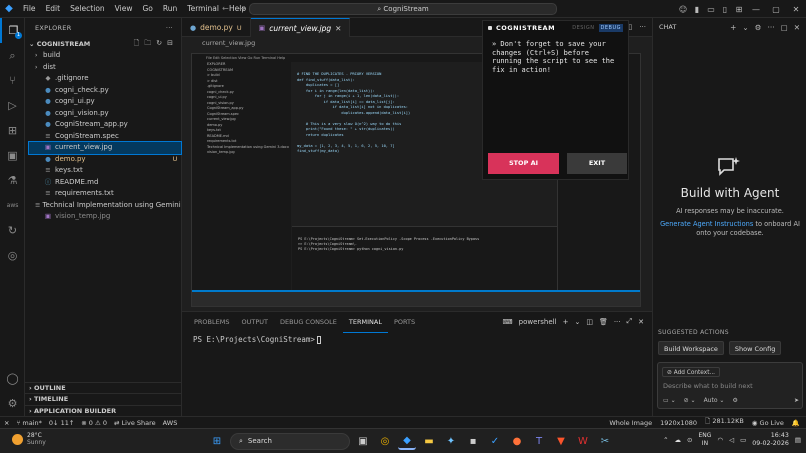 The width and height of the screenshot is (806, 453). Describe the element at coordinates (105, 125) in the screenshot. I see `tree-item-cognistream-app: ● CogniStream_app.py` at that location.